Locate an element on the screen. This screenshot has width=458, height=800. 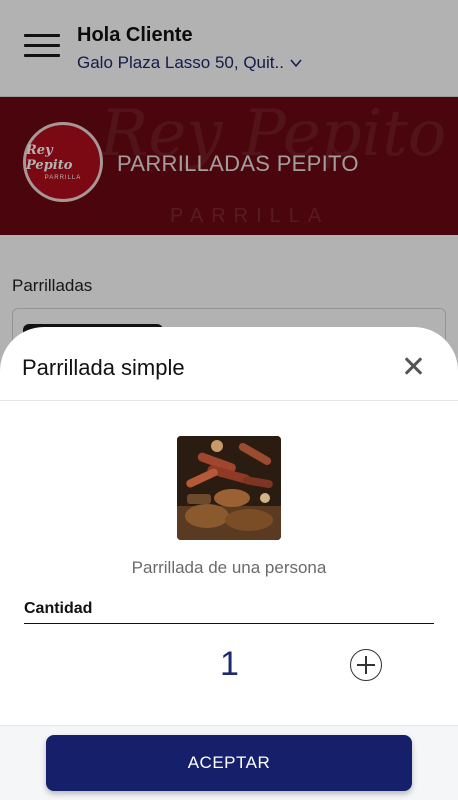
plus-circle-icon is located at coordinates (366, 665).